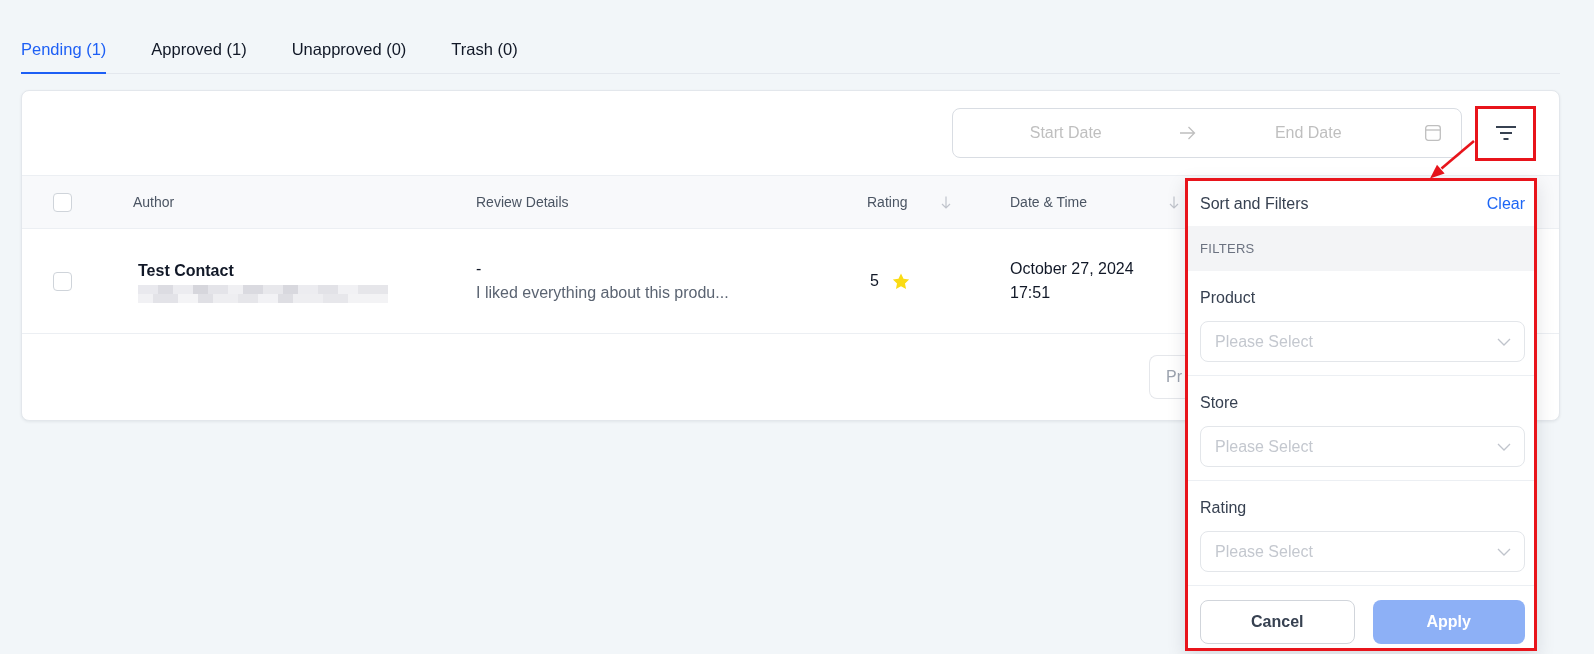 Image resolution: width=1594 pixels, height=654 pixels. I want to click on filter-label: Store, so click(1219, 403).